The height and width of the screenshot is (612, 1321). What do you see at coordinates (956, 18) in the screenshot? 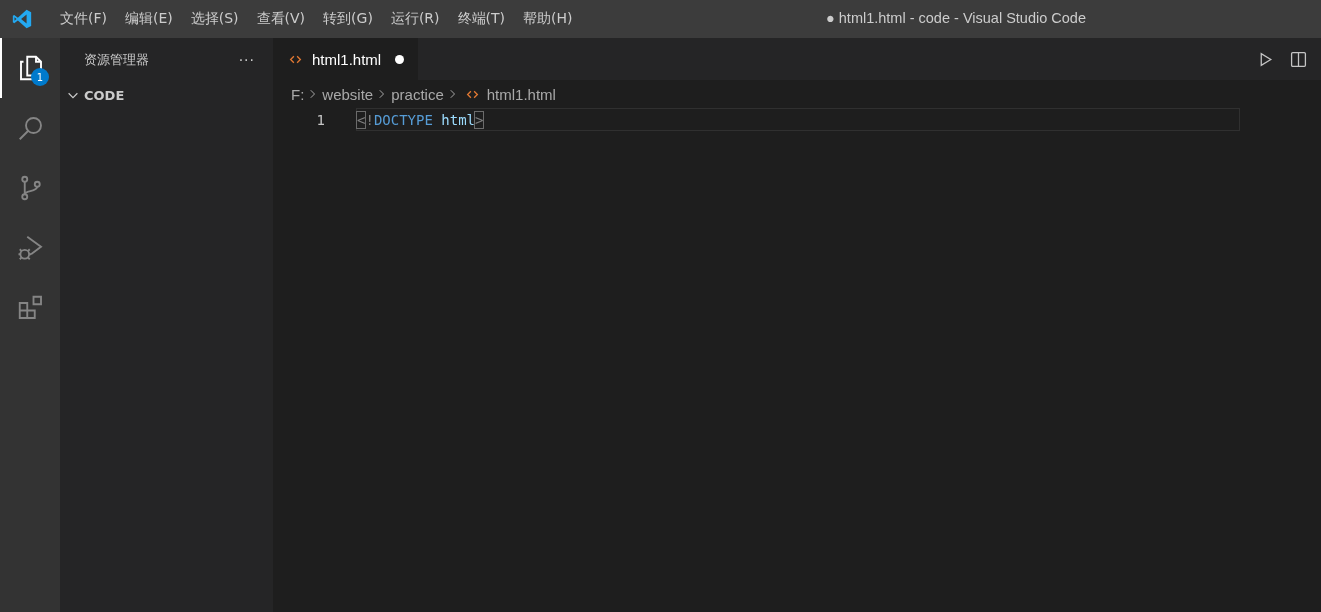
I see `window-title: ● html1.html - code - Visual Studio Code` at bounding box center [956, 18].